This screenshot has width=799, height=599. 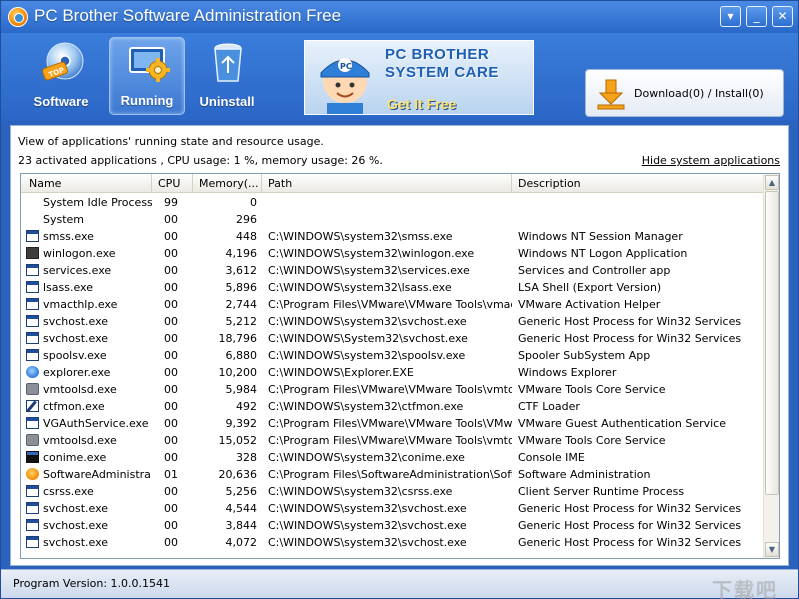 I want to click on running-gear-icon, so click(x=149, y=64).